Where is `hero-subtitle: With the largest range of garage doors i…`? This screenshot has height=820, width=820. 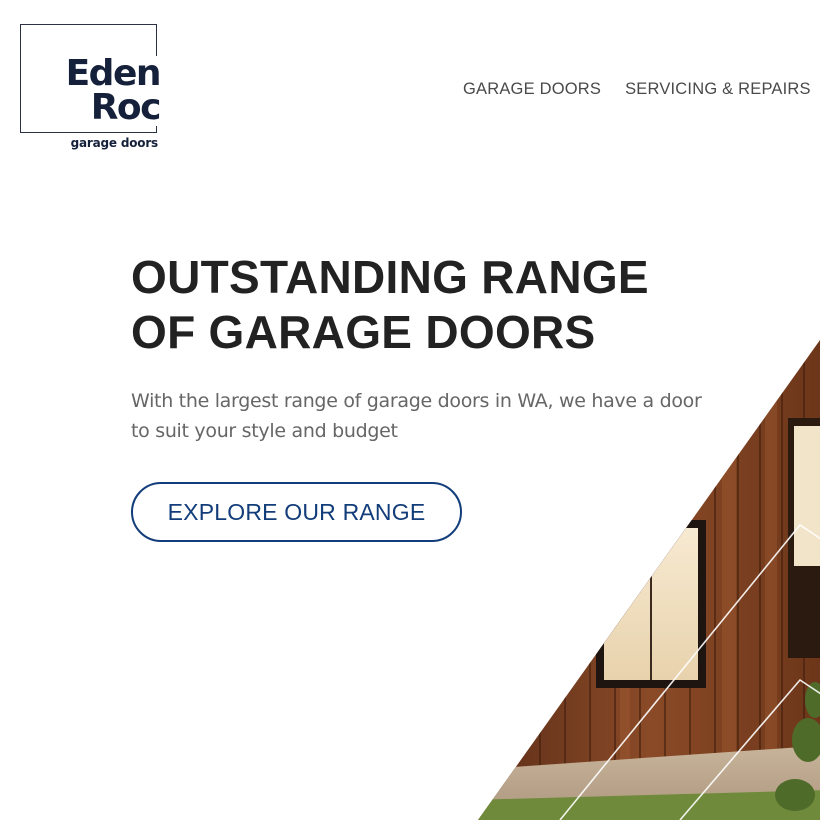 hero-subtitle: With the largest range of garage doors i… is located at coordinates (416, 416).